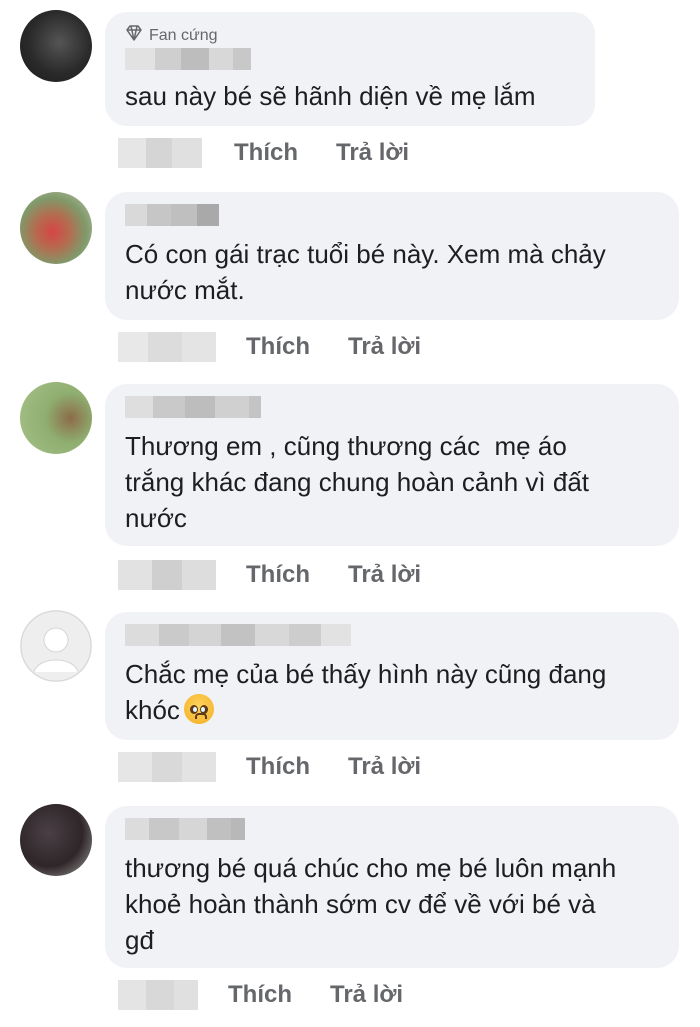  I want to click on diamond-icon, so click(134, 36).